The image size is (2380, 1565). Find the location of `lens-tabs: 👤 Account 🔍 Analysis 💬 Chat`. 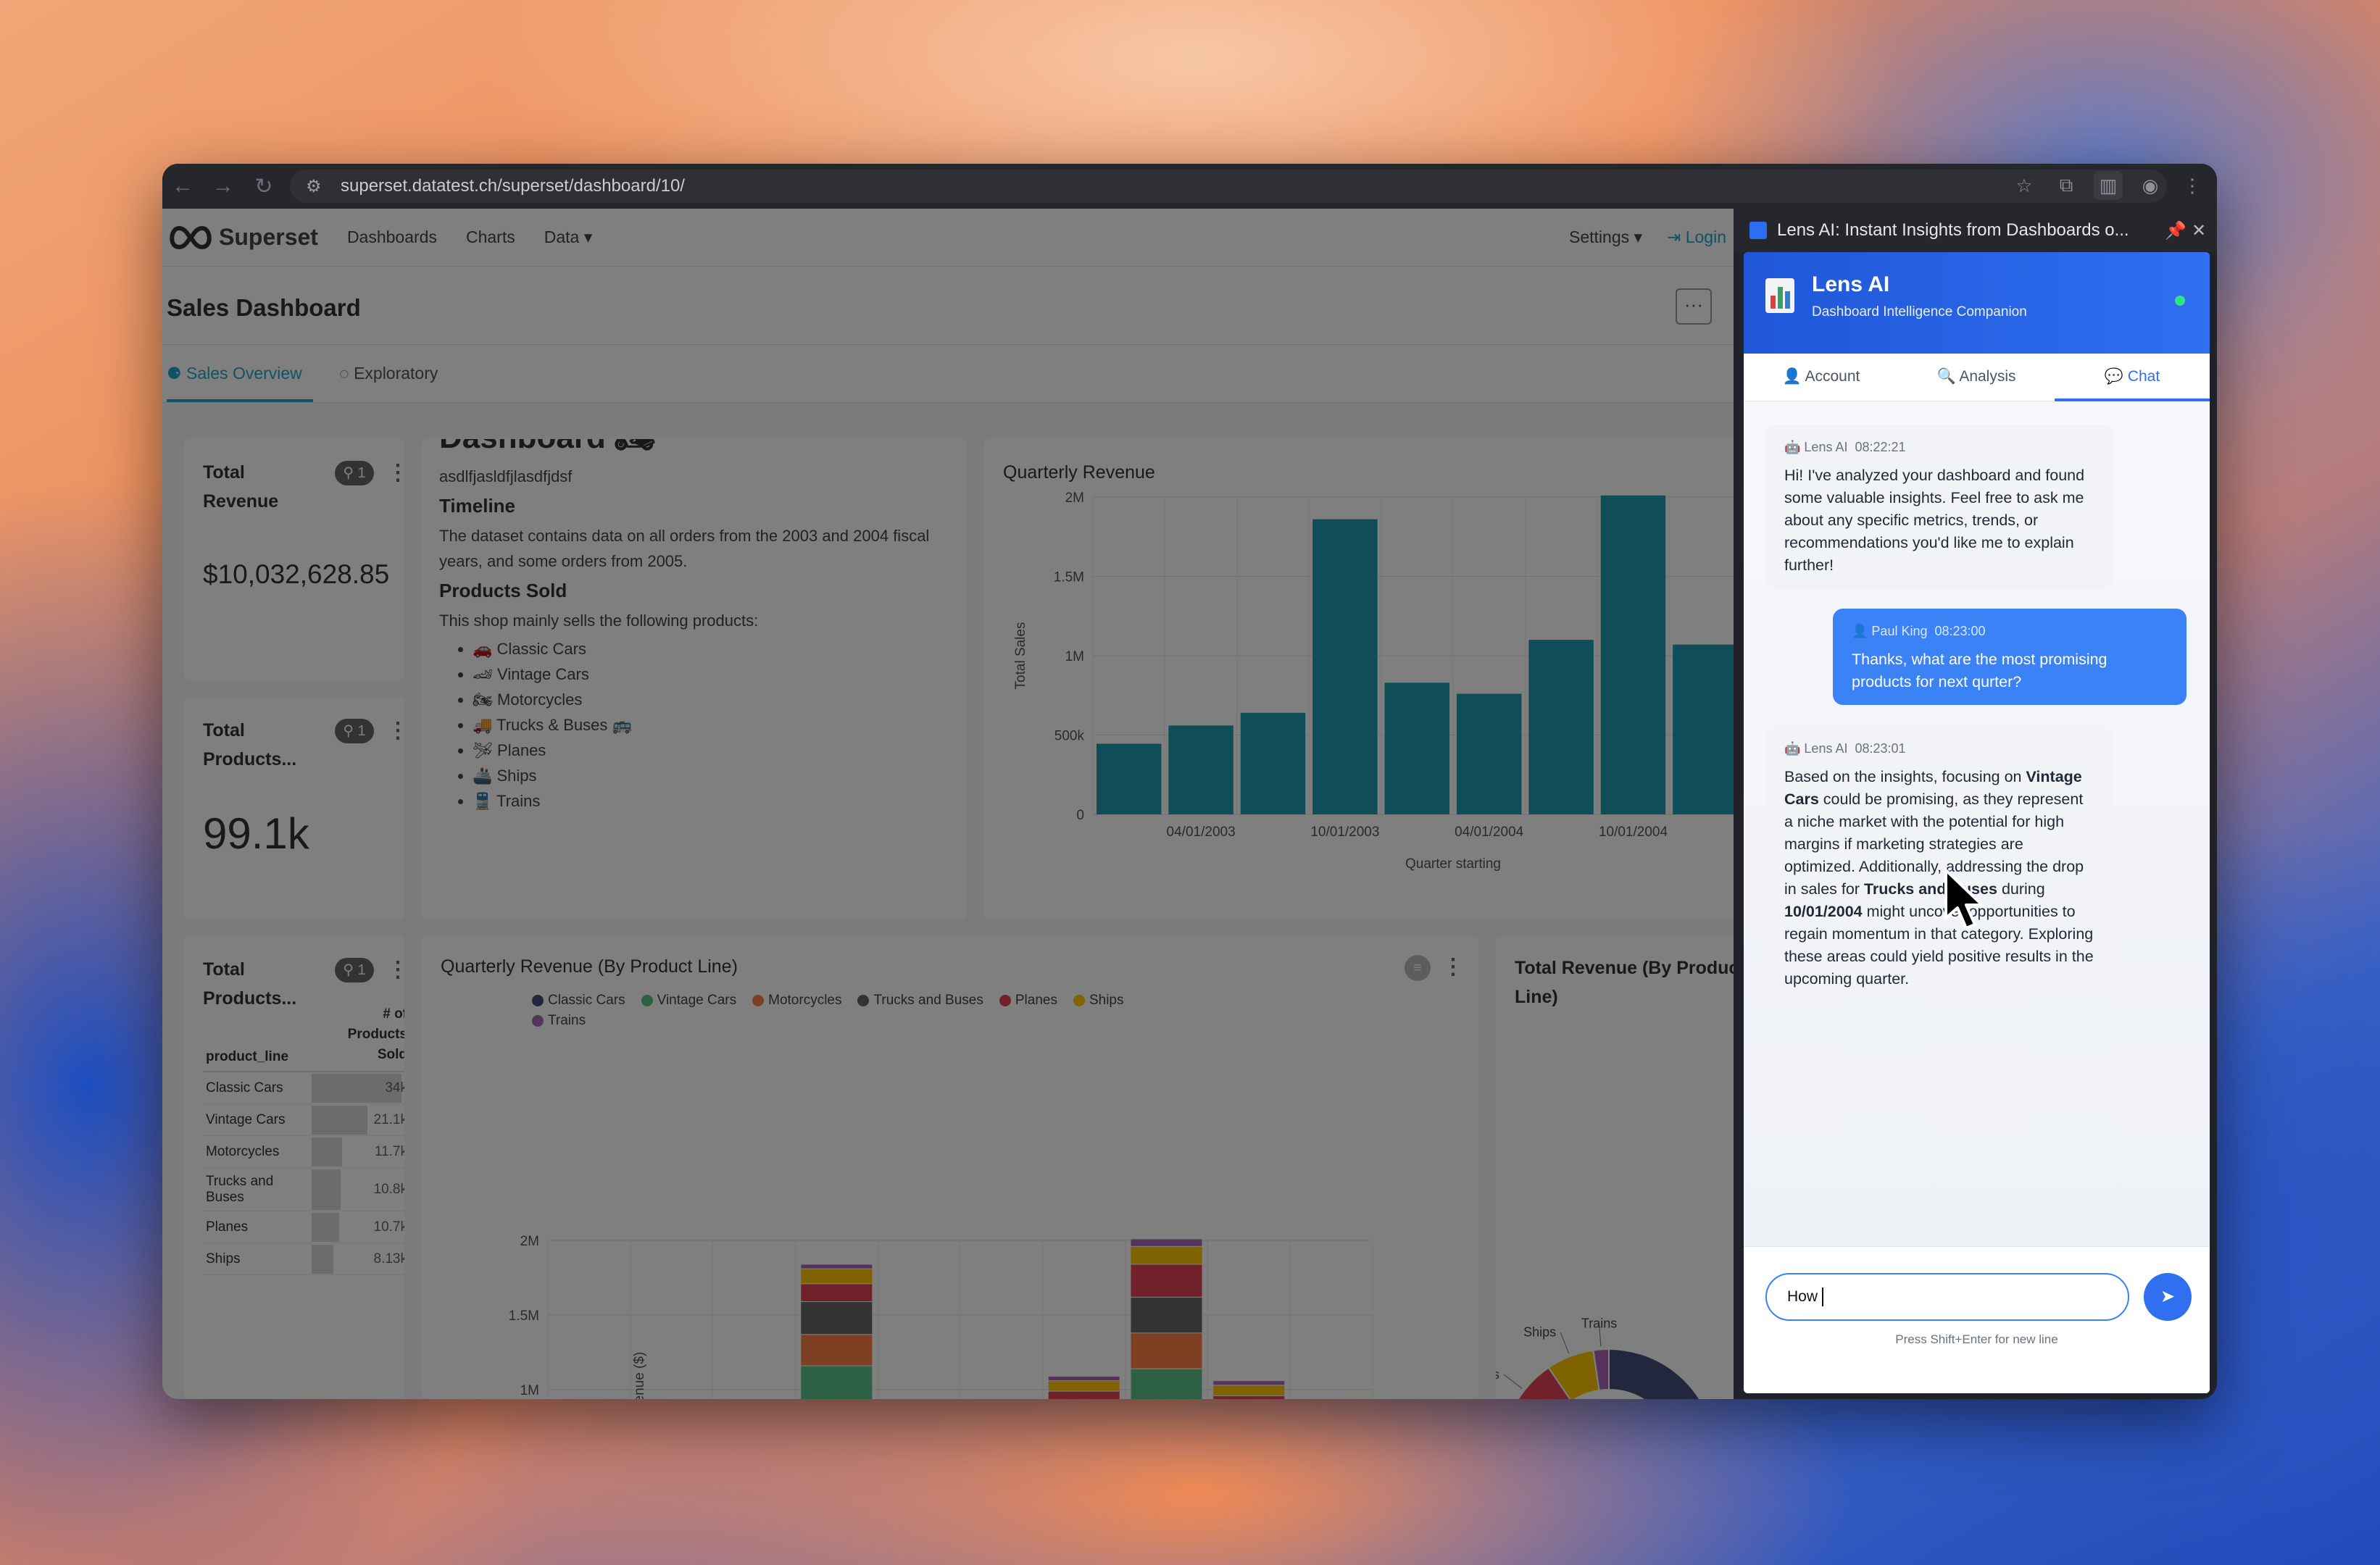

lens-tabs: 👤 Account 🔍 Analysis 💬 Chat is located at coordinates (1977, 378).